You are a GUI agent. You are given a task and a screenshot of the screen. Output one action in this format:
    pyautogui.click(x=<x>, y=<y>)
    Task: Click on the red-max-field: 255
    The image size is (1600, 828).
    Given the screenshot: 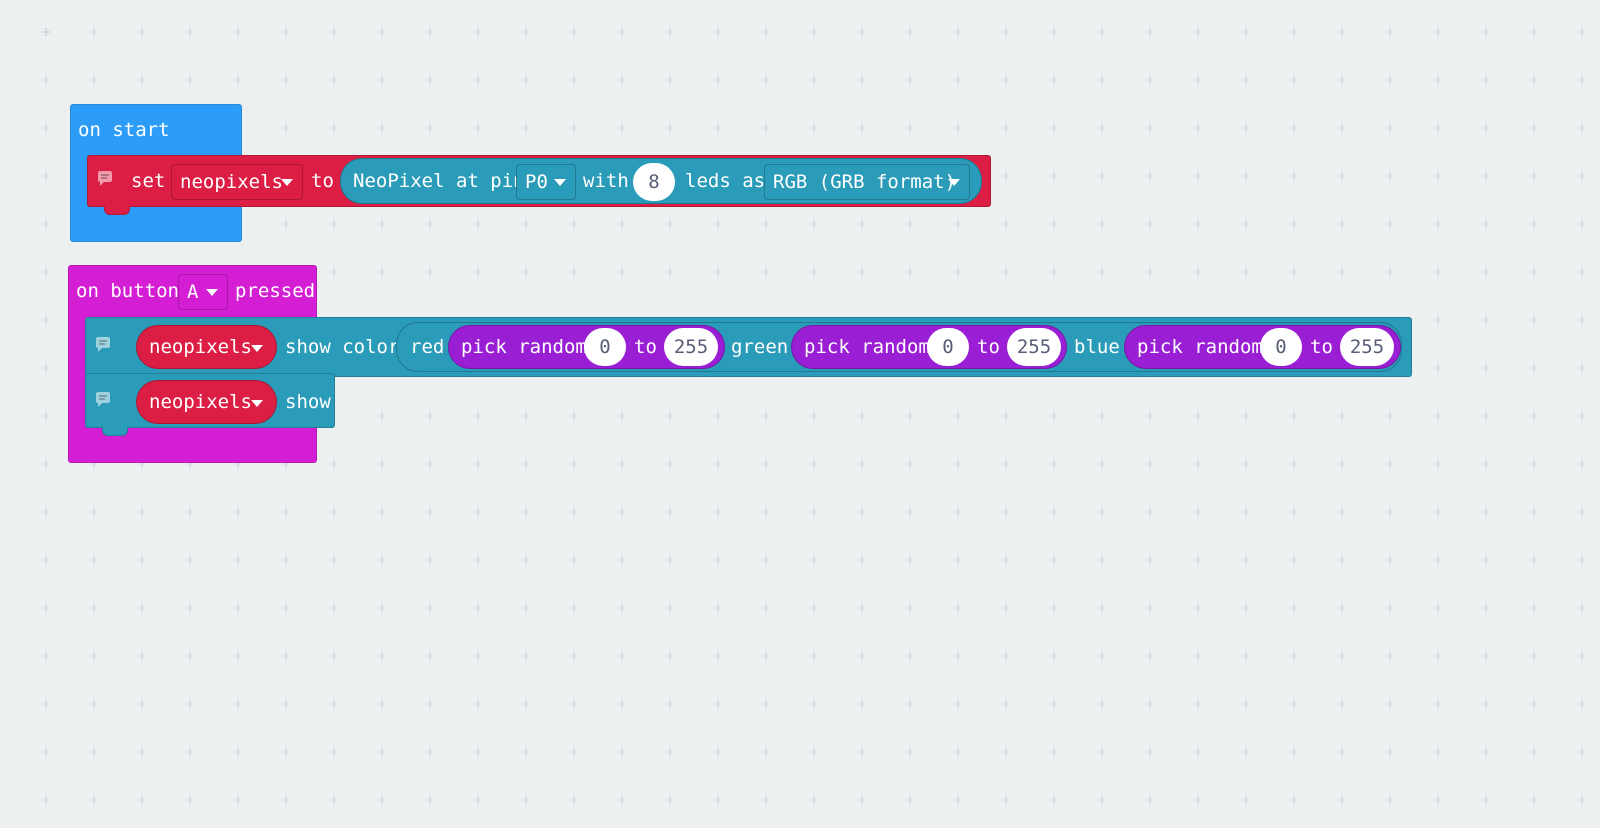 What is the action you would take?
    pyautogui.click(x=691, y=347)
    